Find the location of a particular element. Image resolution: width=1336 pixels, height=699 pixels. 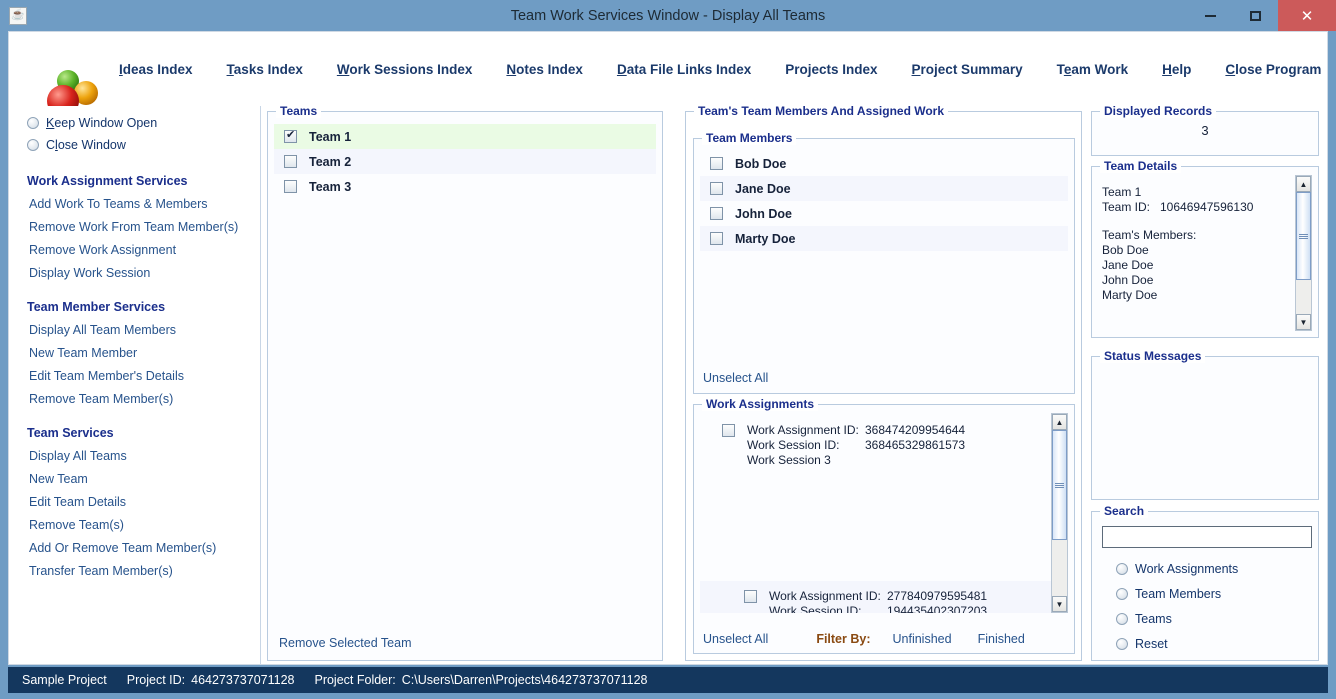

sidebar-item-display-all-team-members: Display All Team Members is located at coordinates (144, 330).